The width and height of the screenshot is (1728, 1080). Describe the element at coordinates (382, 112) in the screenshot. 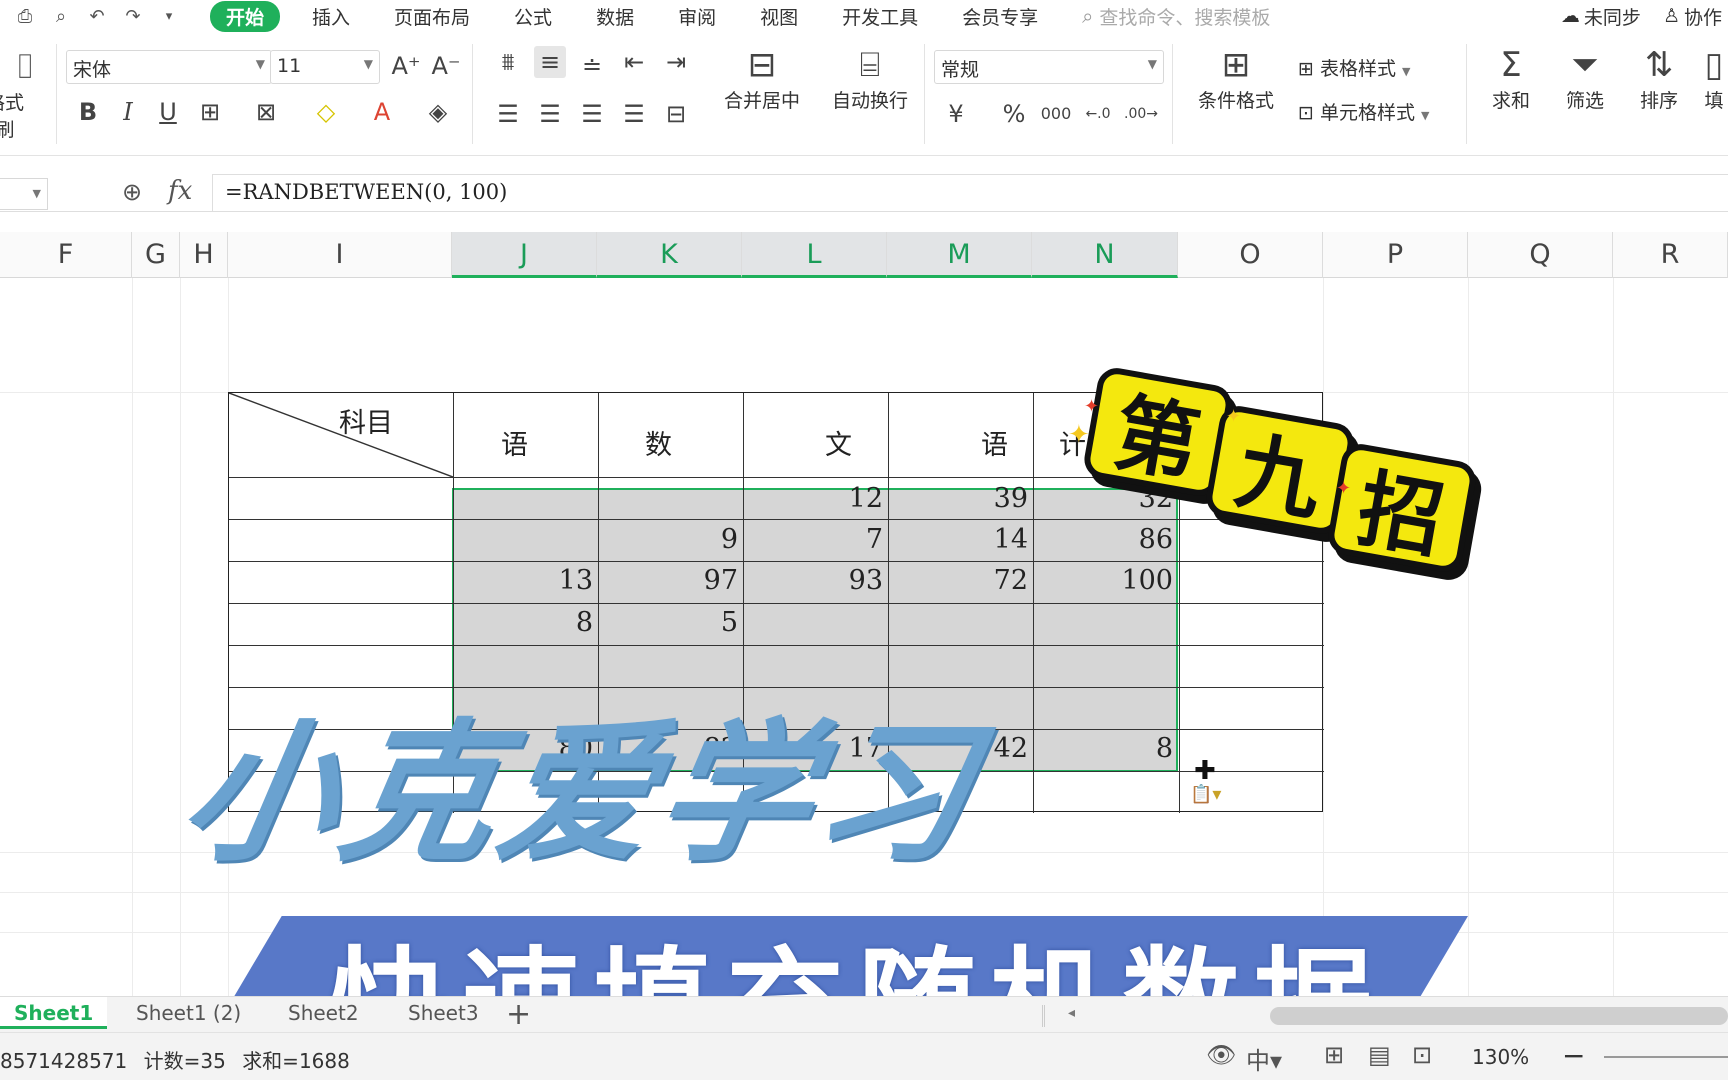

I see `font-color-icon: A` at that location.